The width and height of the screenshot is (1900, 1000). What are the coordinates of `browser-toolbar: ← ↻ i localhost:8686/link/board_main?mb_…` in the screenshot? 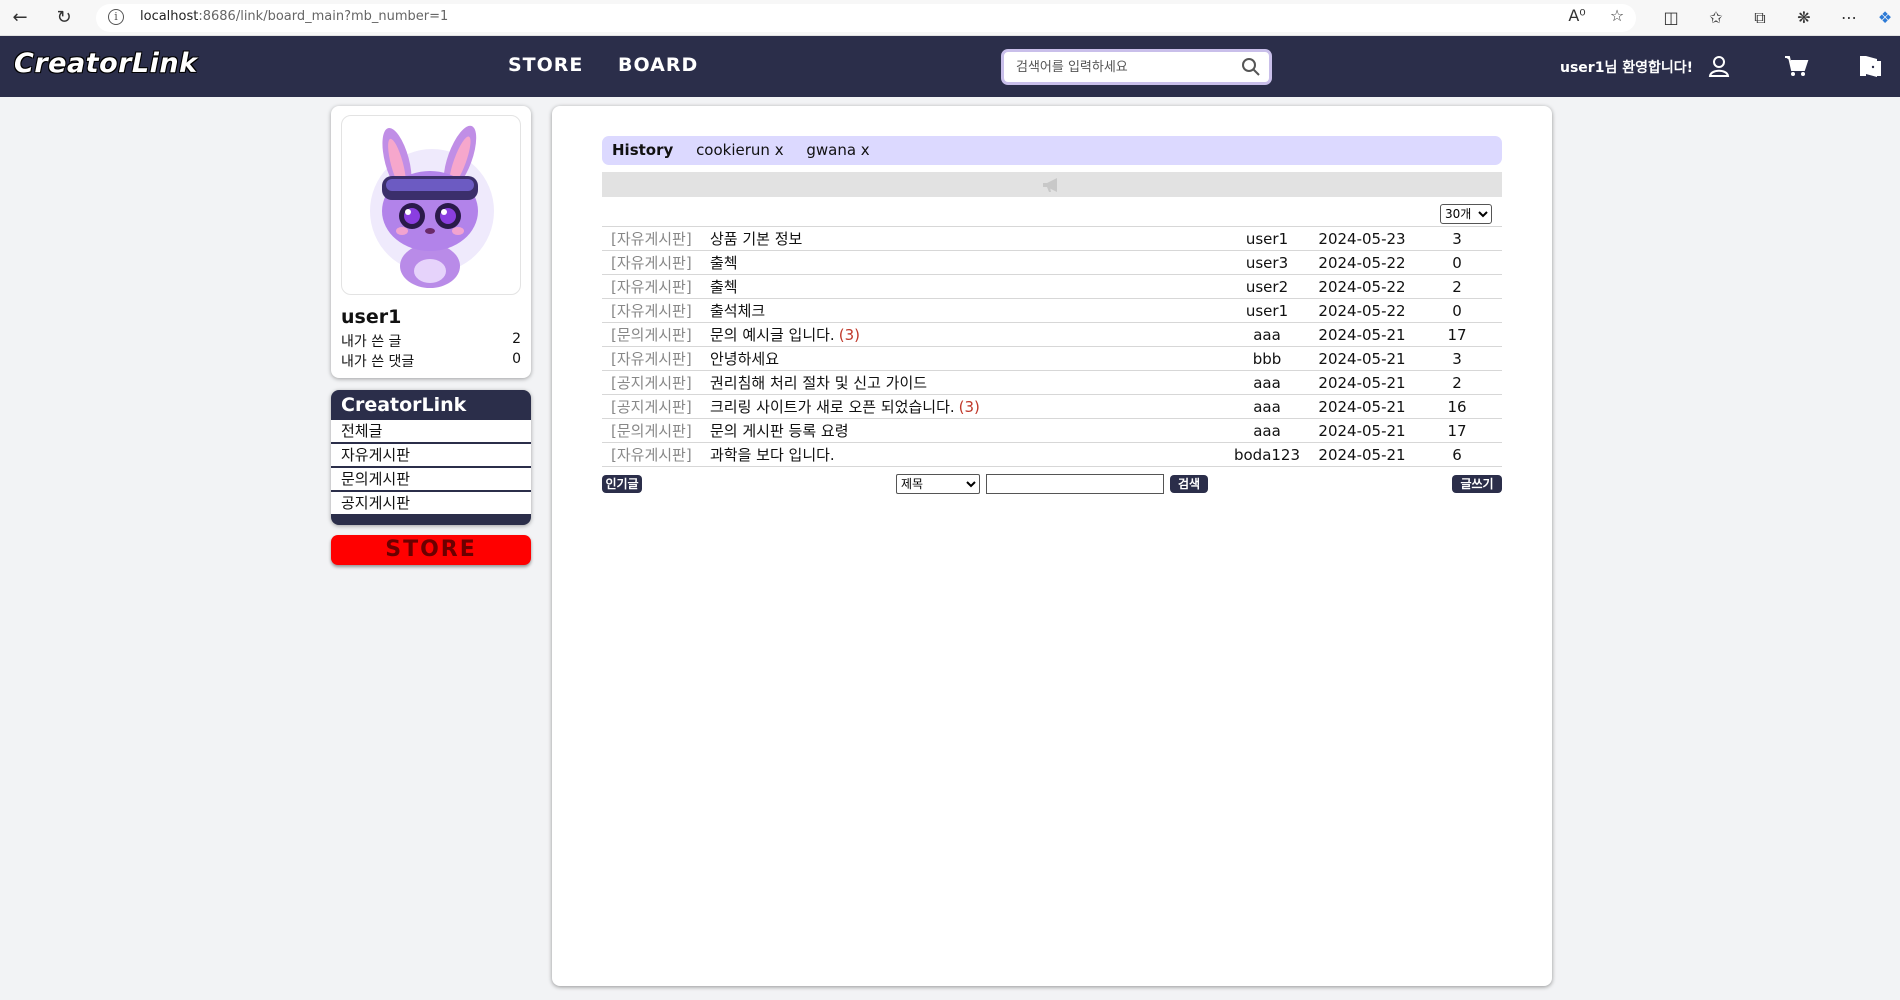 It's located at (950, 18).